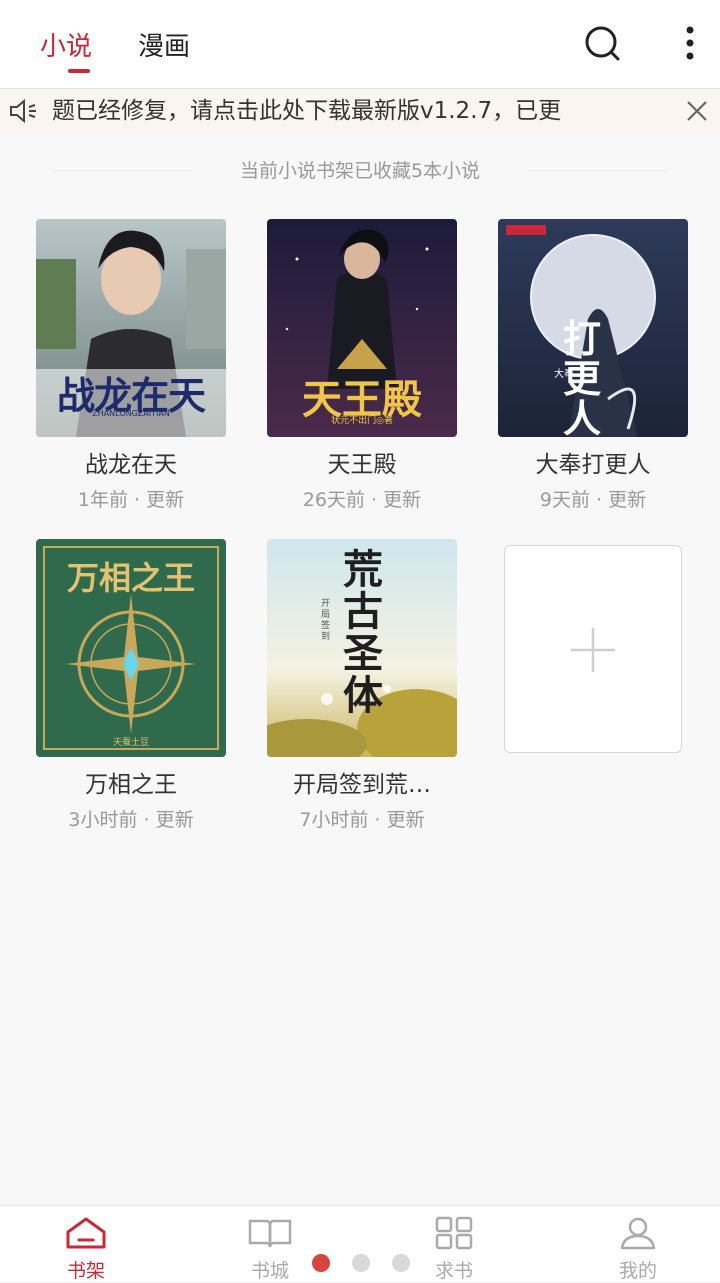 This screenshot has width=720, height=1283. What do you see at coordinates (164, 44) in the screenshot?
I see `tab-comic: 漫画` at bounding box center [164, 44].